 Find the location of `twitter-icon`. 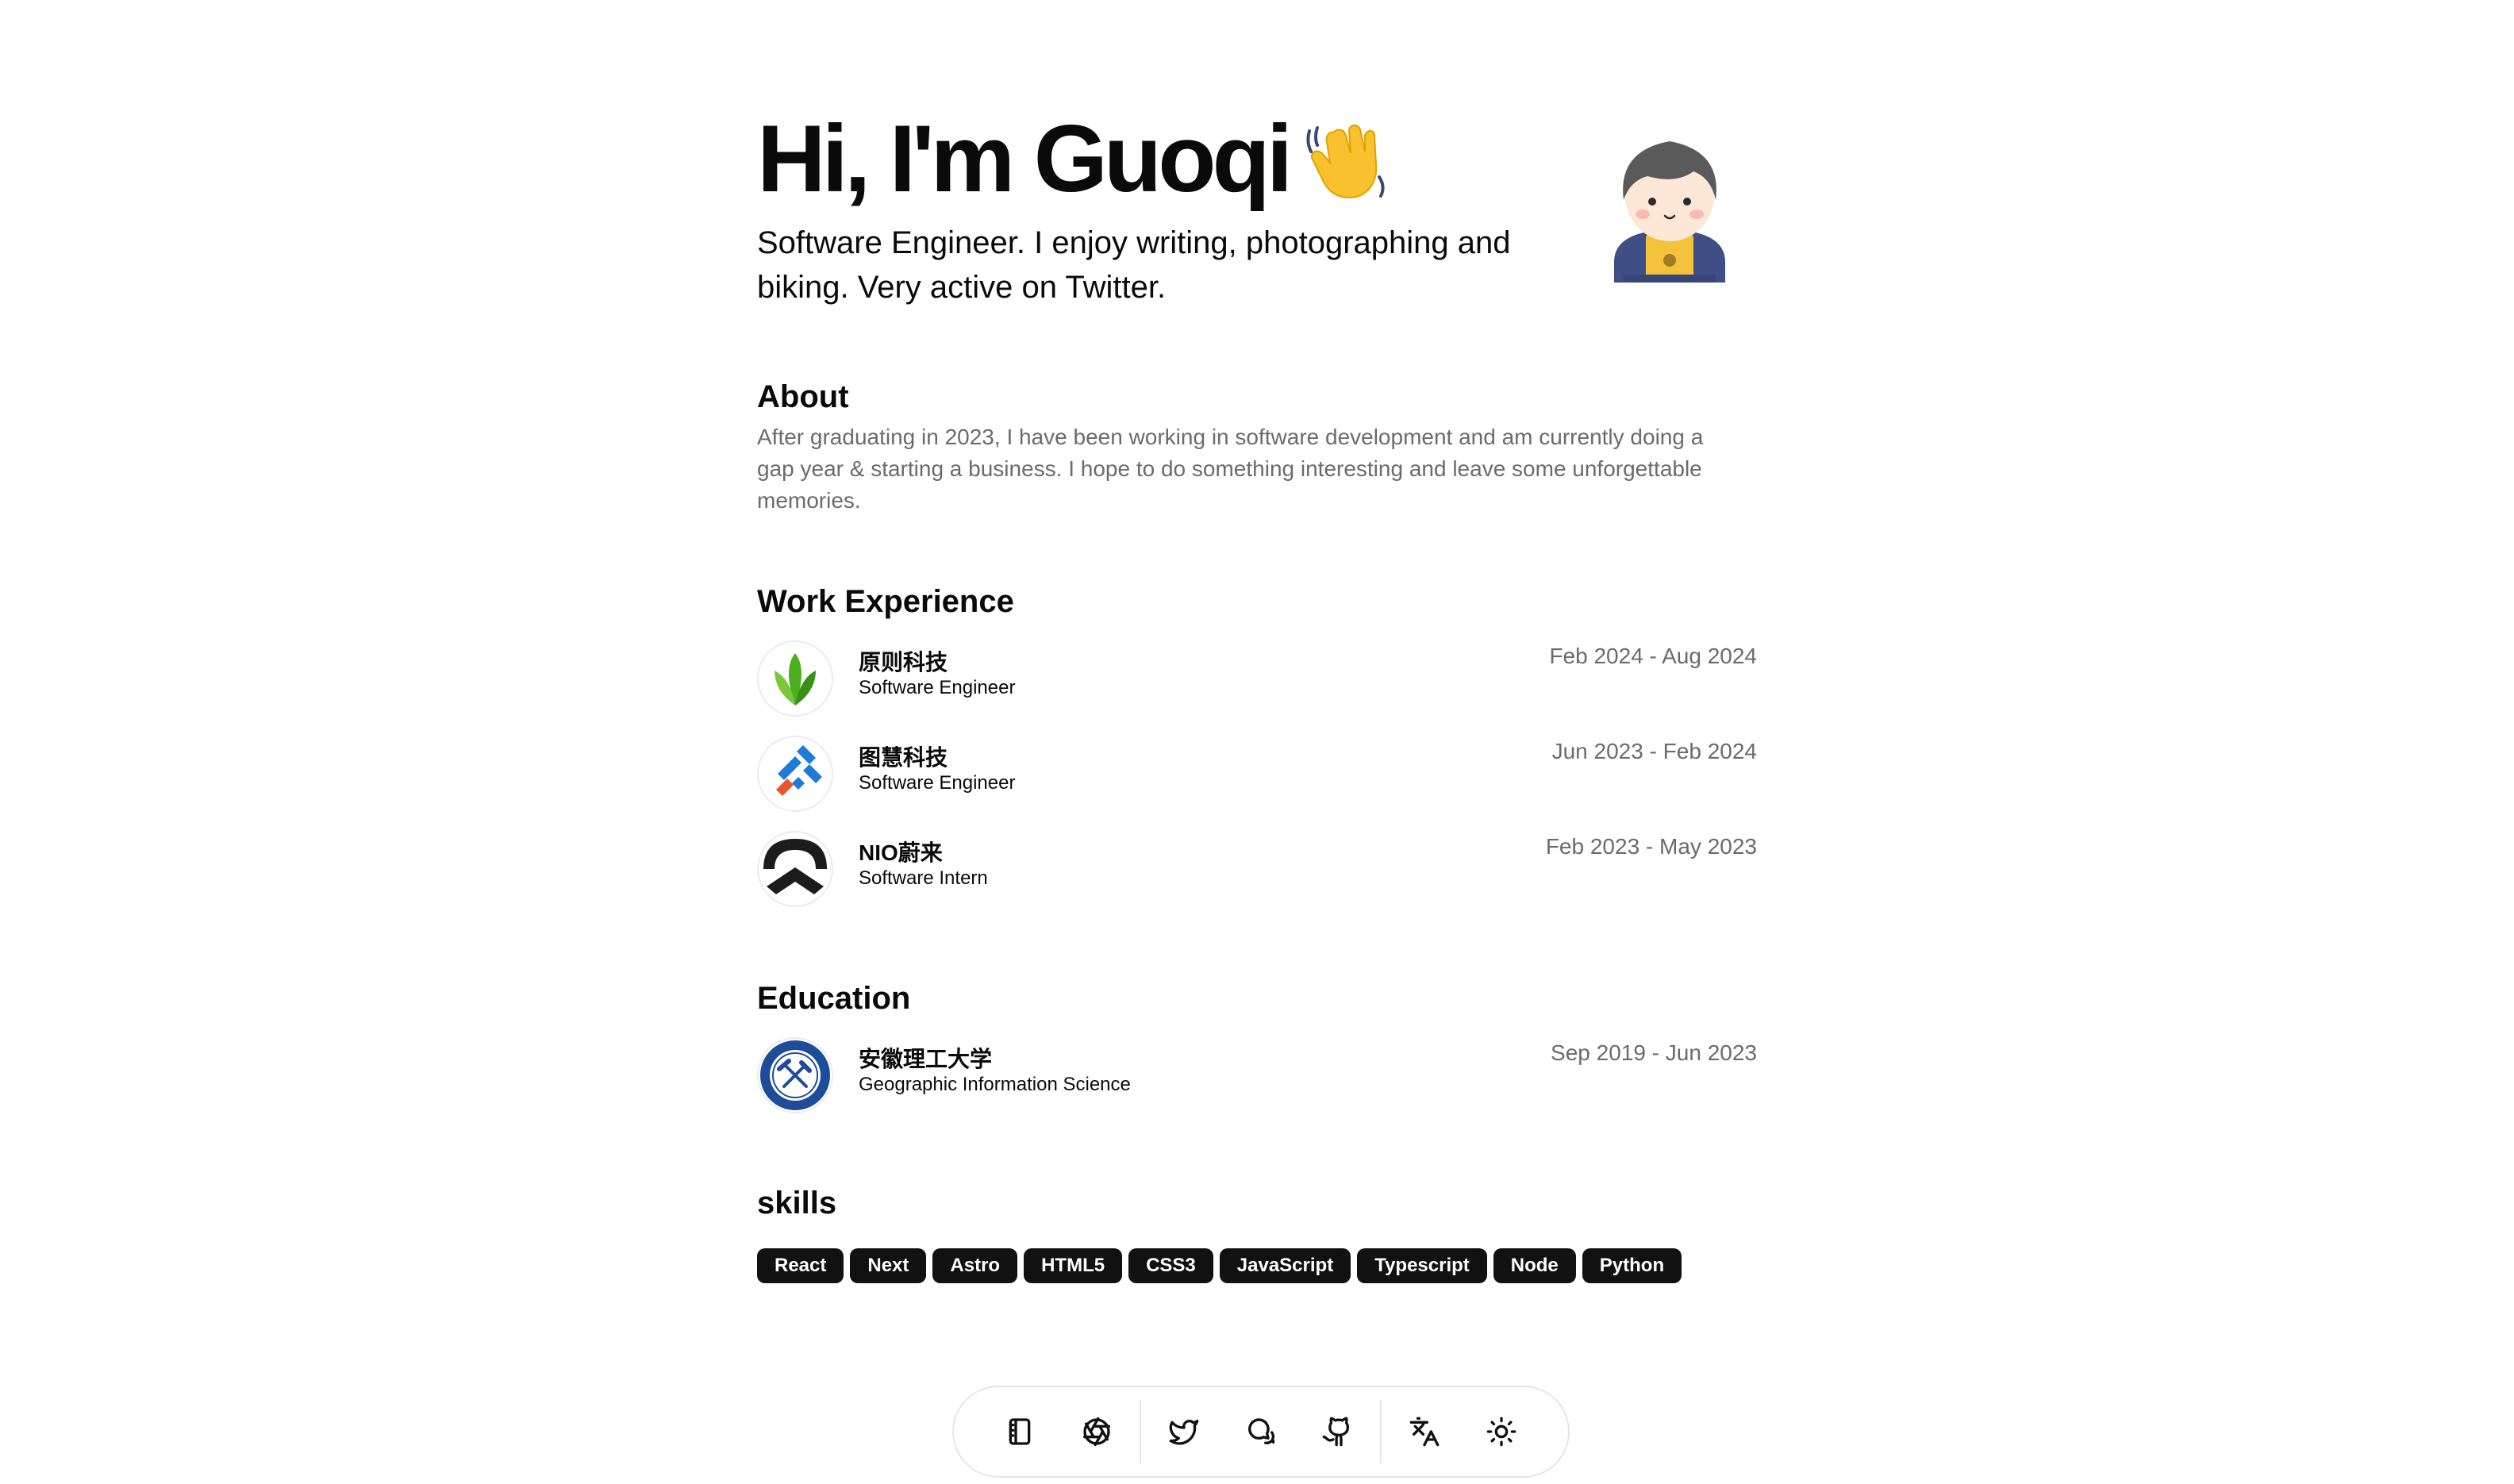

twitter-icon is located at coordinates (1184, 1431).